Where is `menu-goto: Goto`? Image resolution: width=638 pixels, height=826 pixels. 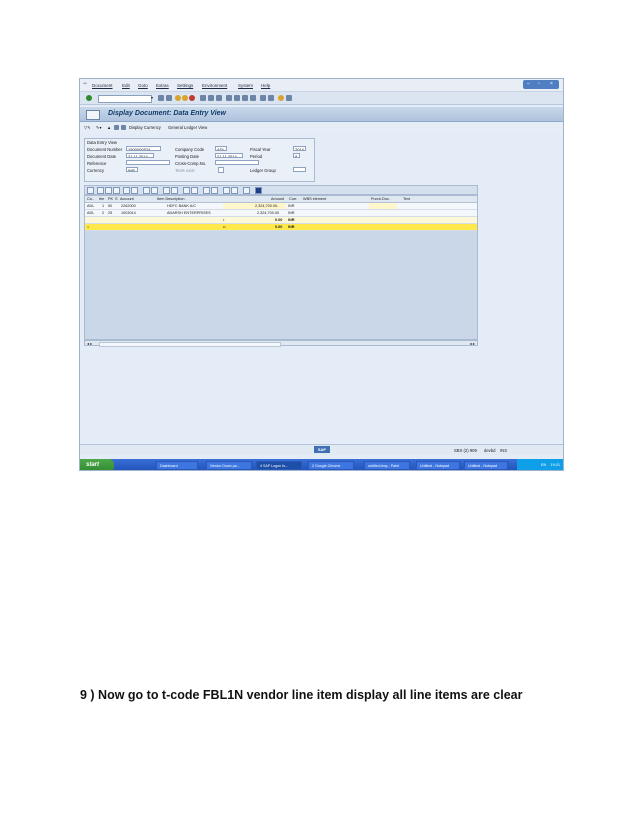 menu-goto: Goto is located at coordinates (143, 85).